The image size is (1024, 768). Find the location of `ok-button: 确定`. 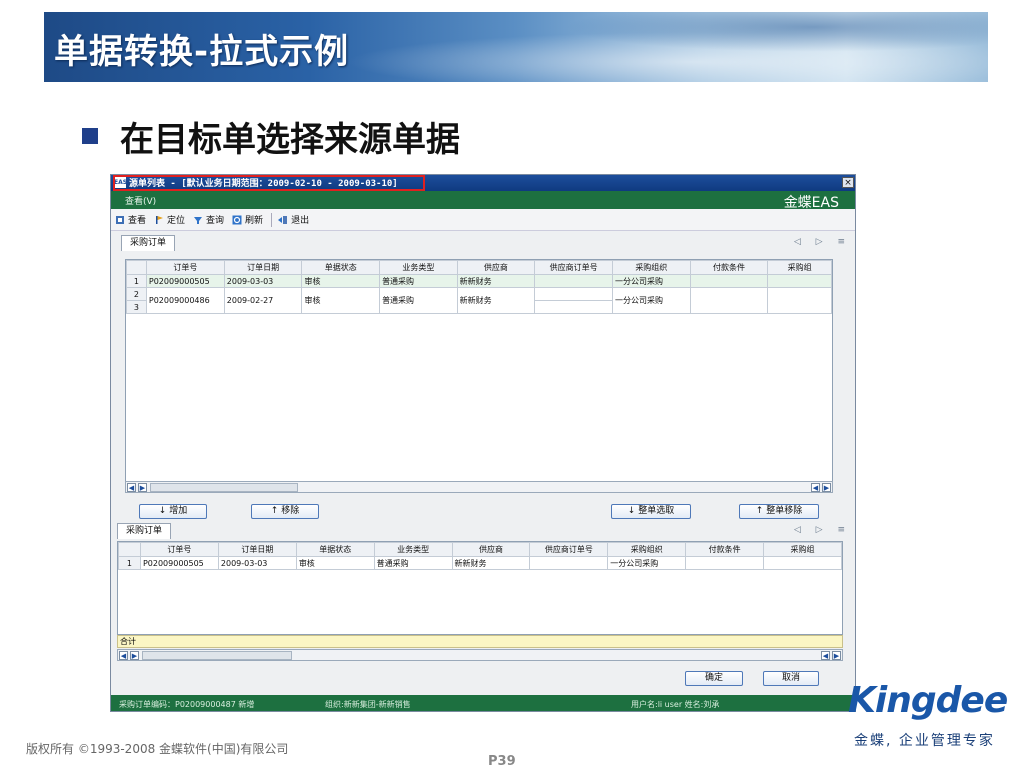

ok-button: 确定 is located at coordinates (714, 678).